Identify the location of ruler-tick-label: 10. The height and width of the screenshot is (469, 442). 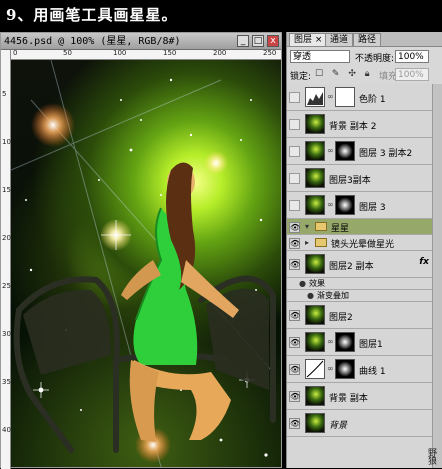
(6, 142).